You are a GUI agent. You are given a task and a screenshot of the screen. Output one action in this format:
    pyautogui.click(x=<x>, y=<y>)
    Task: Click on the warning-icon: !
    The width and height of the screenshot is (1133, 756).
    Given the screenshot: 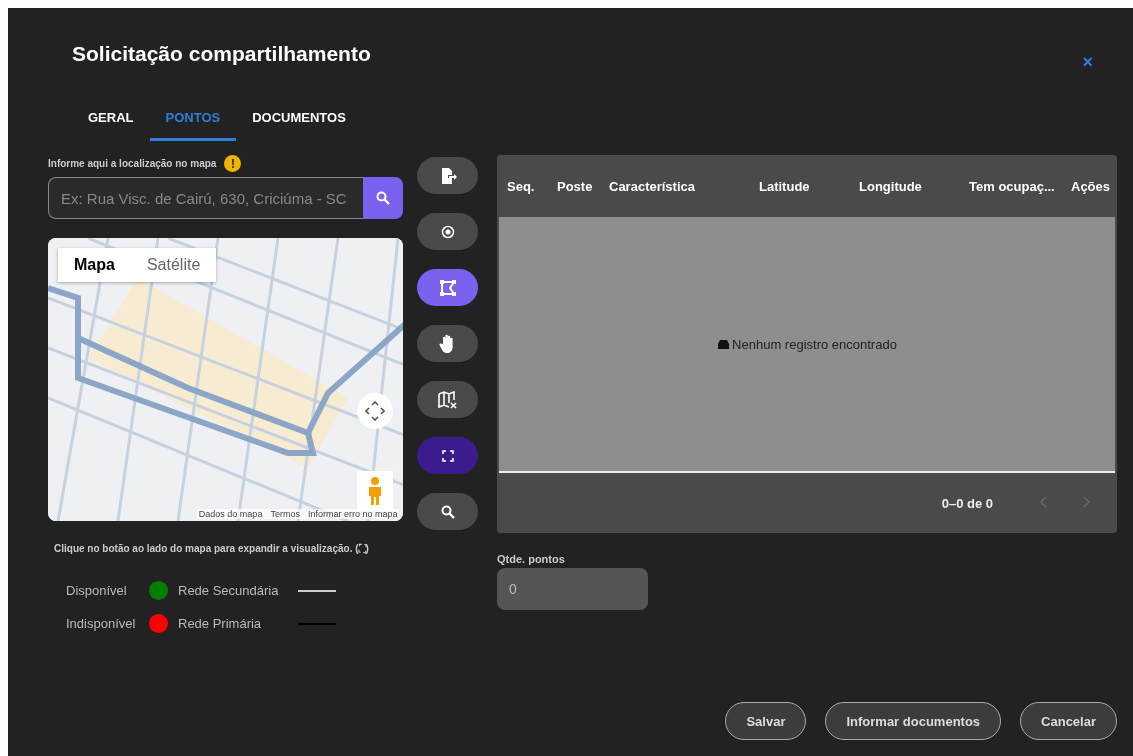 What is the action you would take?
    pyautogui.click(x=233, y=163)
    